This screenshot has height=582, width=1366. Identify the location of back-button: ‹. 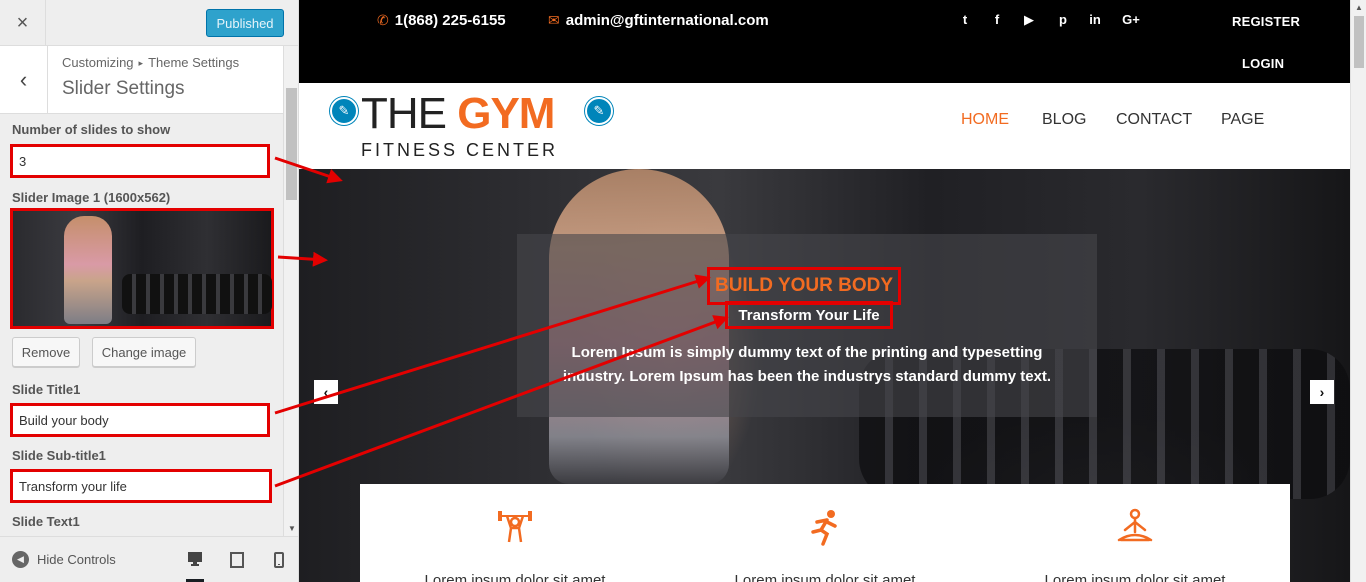
(24, 80).